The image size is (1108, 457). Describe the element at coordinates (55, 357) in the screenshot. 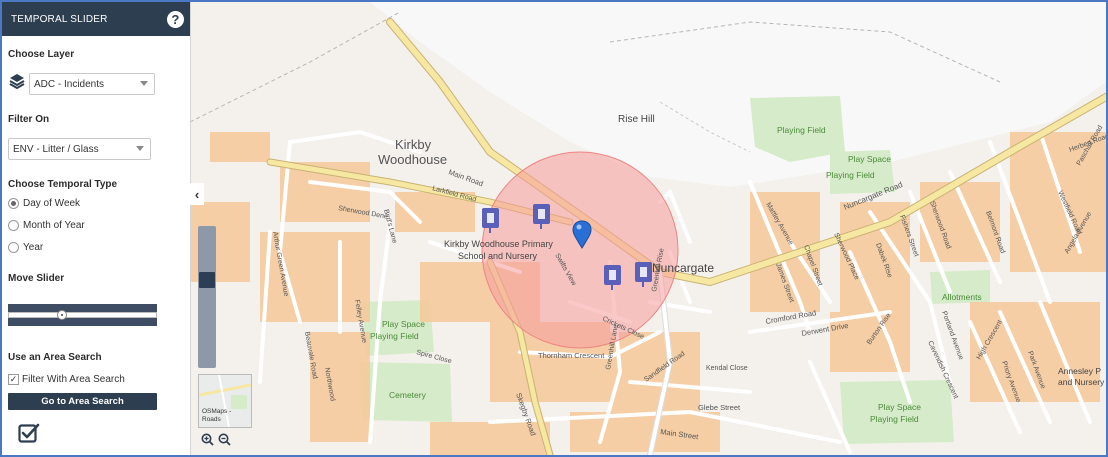

I see `area-search-label: Use an Area Search` at that location.